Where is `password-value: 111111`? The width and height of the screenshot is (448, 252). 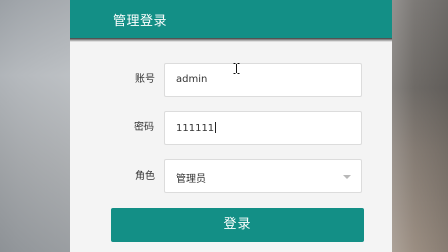 password-value: 111111 is located at coordinates (195, 128).